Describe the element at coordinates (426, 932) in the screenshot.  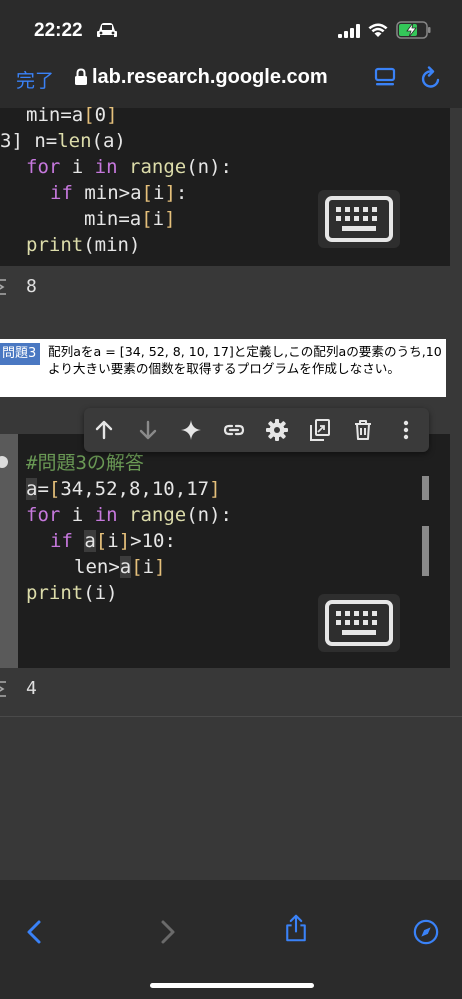
I see `compass-icon` at that location.